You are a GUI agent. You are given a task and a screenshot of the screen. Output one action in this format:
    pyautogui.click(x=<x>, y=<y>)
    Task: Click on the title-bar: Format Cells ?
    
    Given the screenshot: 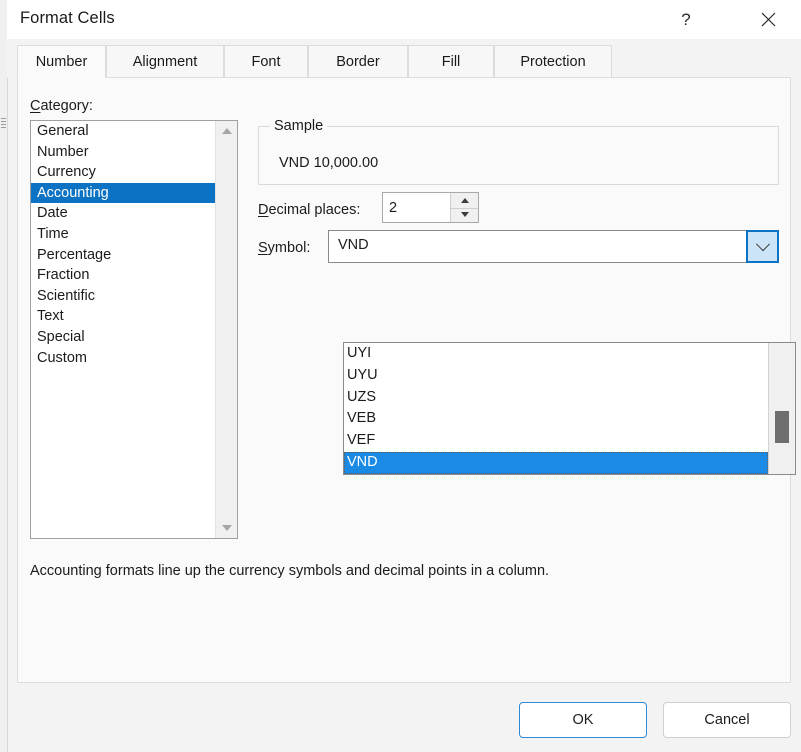 What is the action you would take?
    pyautogui.click(x=404, y=19)
    